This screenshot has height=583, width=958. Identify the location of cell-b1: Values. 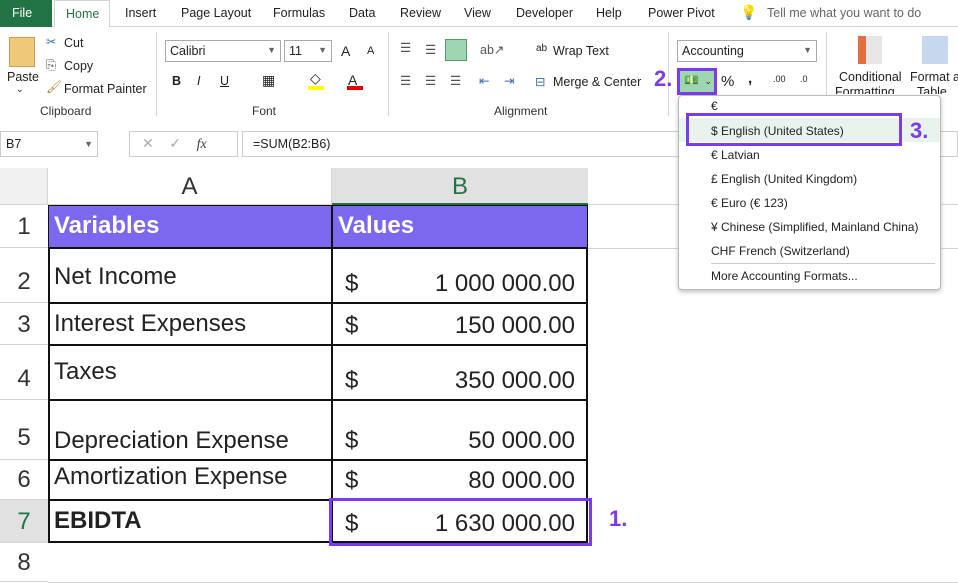
(460, 226).